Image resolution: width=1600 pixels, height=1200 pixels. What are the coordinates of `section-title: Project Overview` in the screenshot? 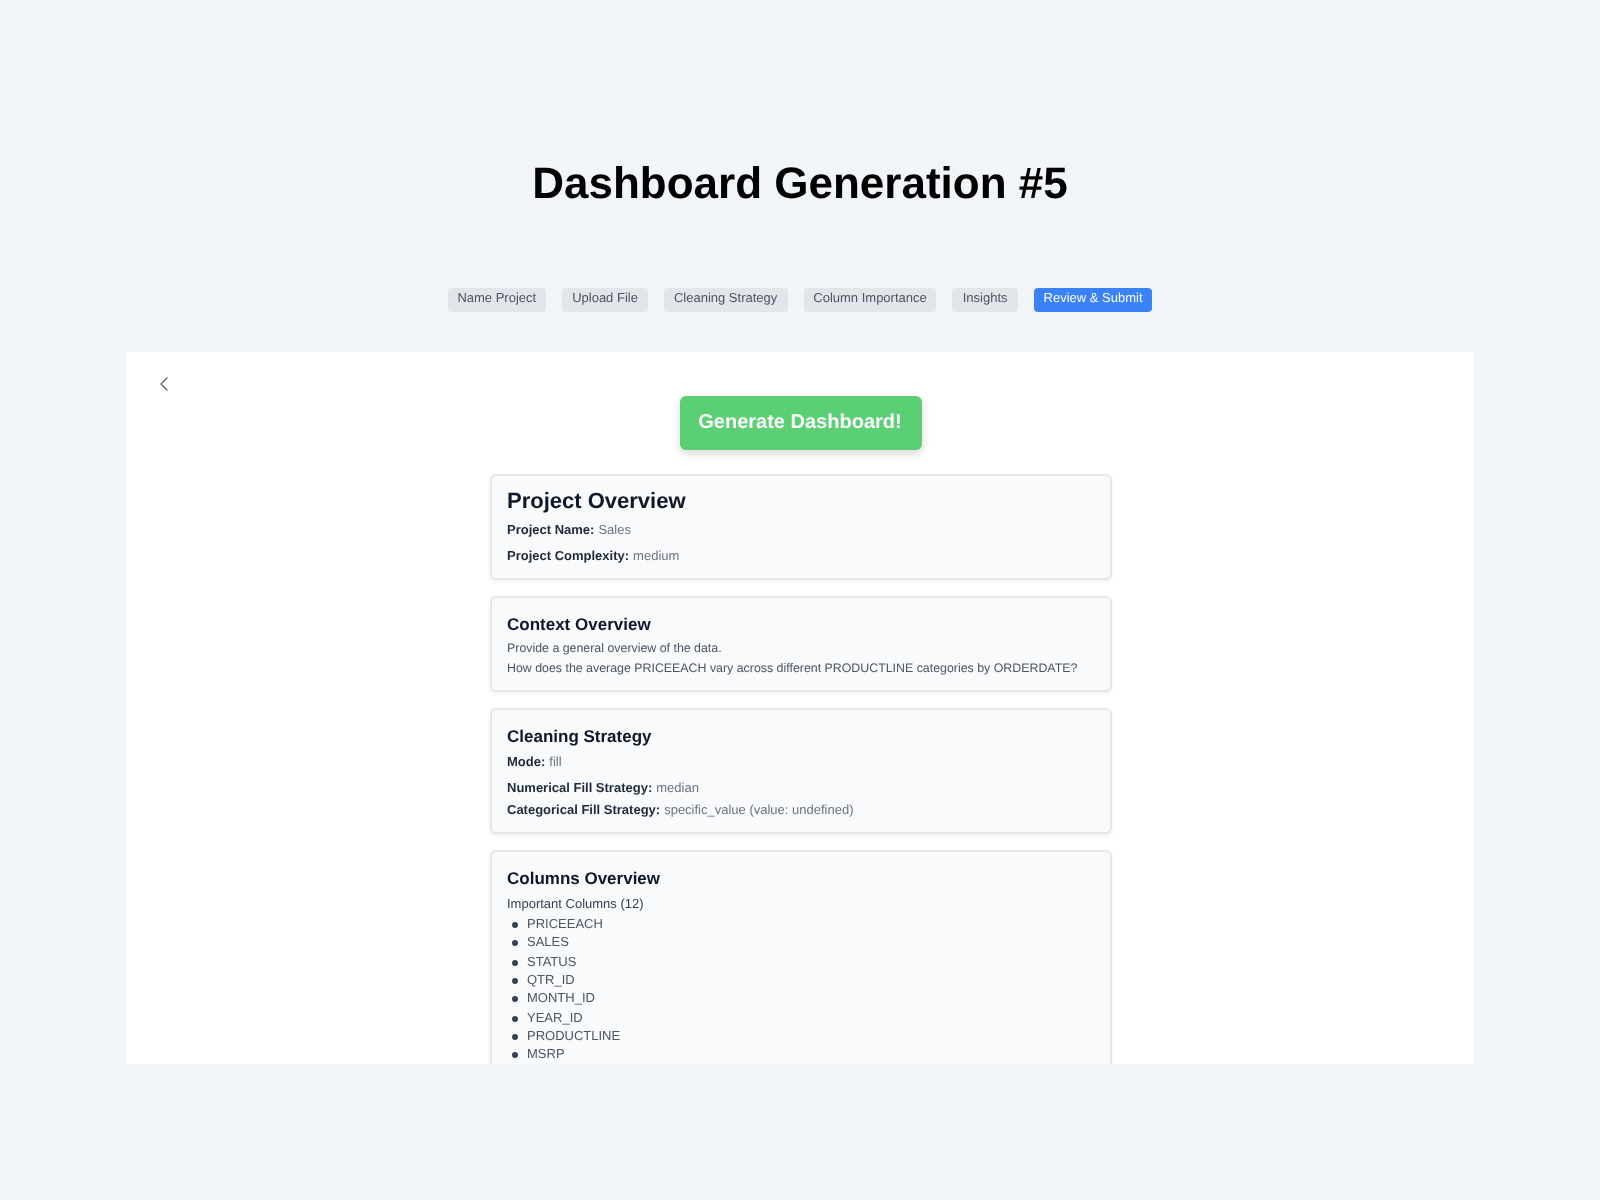 It's located at (596, 502).